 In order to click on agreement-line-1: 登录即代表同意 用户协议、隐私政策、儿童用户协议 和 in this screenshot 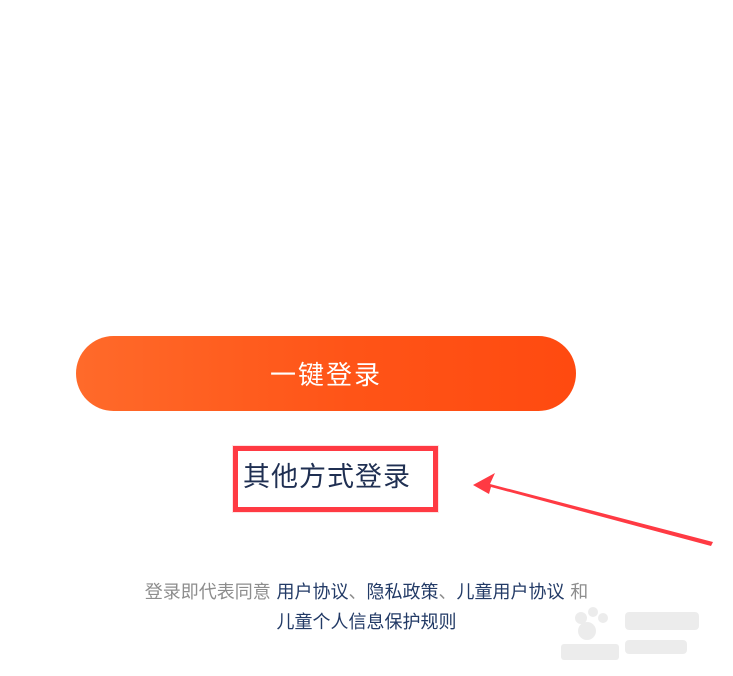, I will do `click(366, 593)`.